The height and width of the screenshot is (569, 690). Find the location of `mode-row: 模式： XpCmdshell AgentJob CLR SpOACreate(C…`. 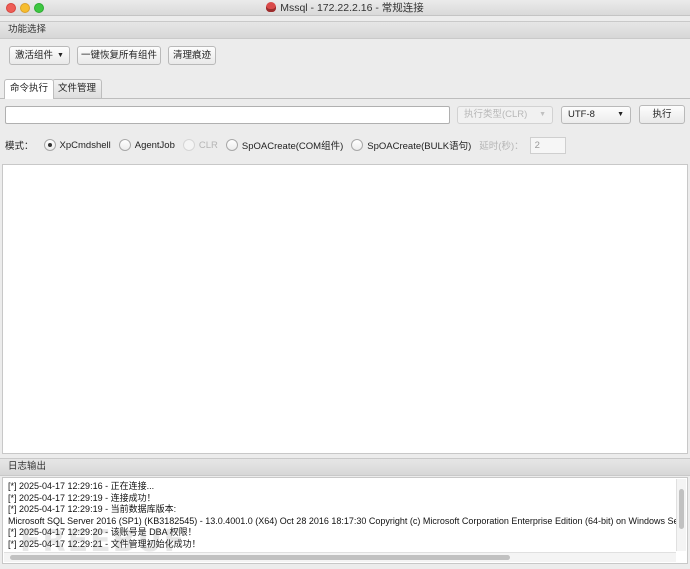

mode-row: 模式： XpCmdshell AgentJob CLR SpOACreate(C… is located at coordinates (285, 145).